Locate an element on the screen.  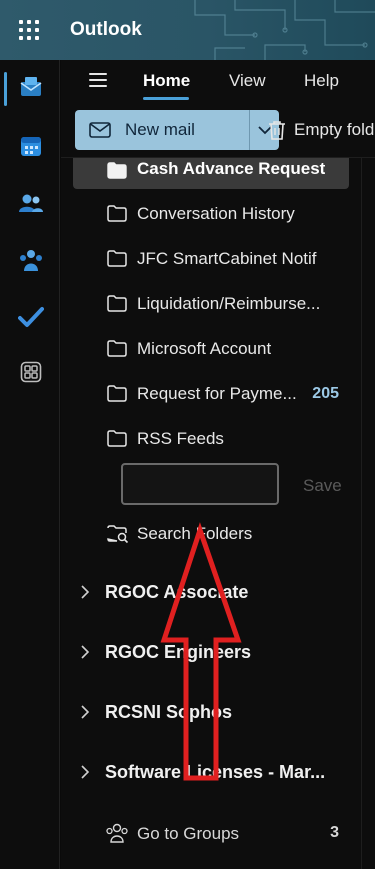
folder-label: Microsoft Account is located at coordinates (204, 348).